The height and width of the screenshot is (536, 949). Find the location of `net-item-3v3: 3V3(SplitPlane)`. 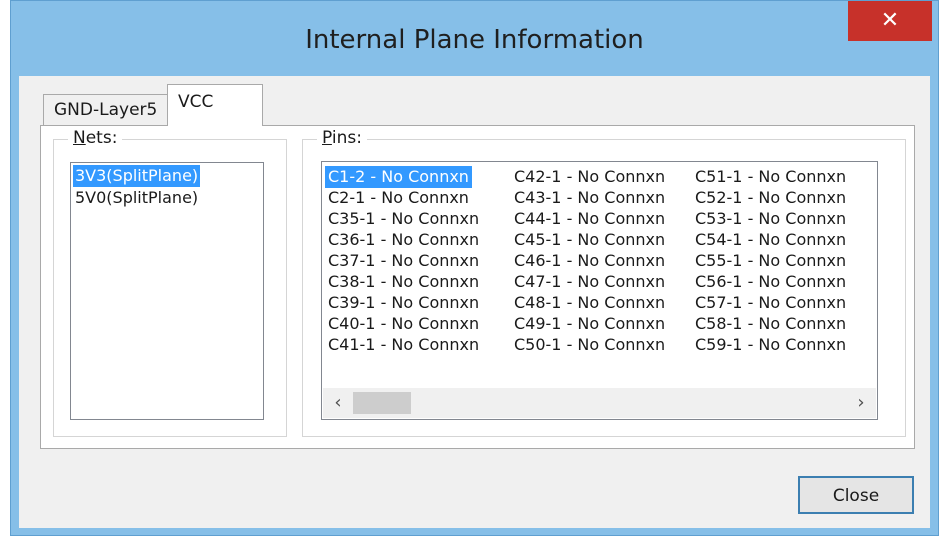

net-item-3v3: 3V3(SplitPlane) is located at coordinates (136, 176).